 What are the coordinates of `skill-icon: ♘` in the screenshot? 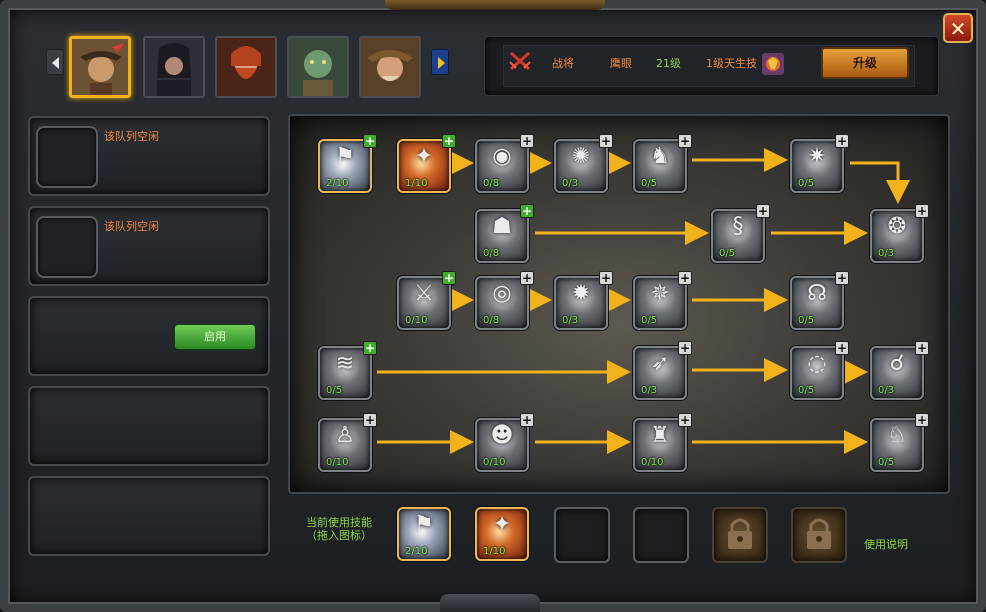 It's located at (897, 435).